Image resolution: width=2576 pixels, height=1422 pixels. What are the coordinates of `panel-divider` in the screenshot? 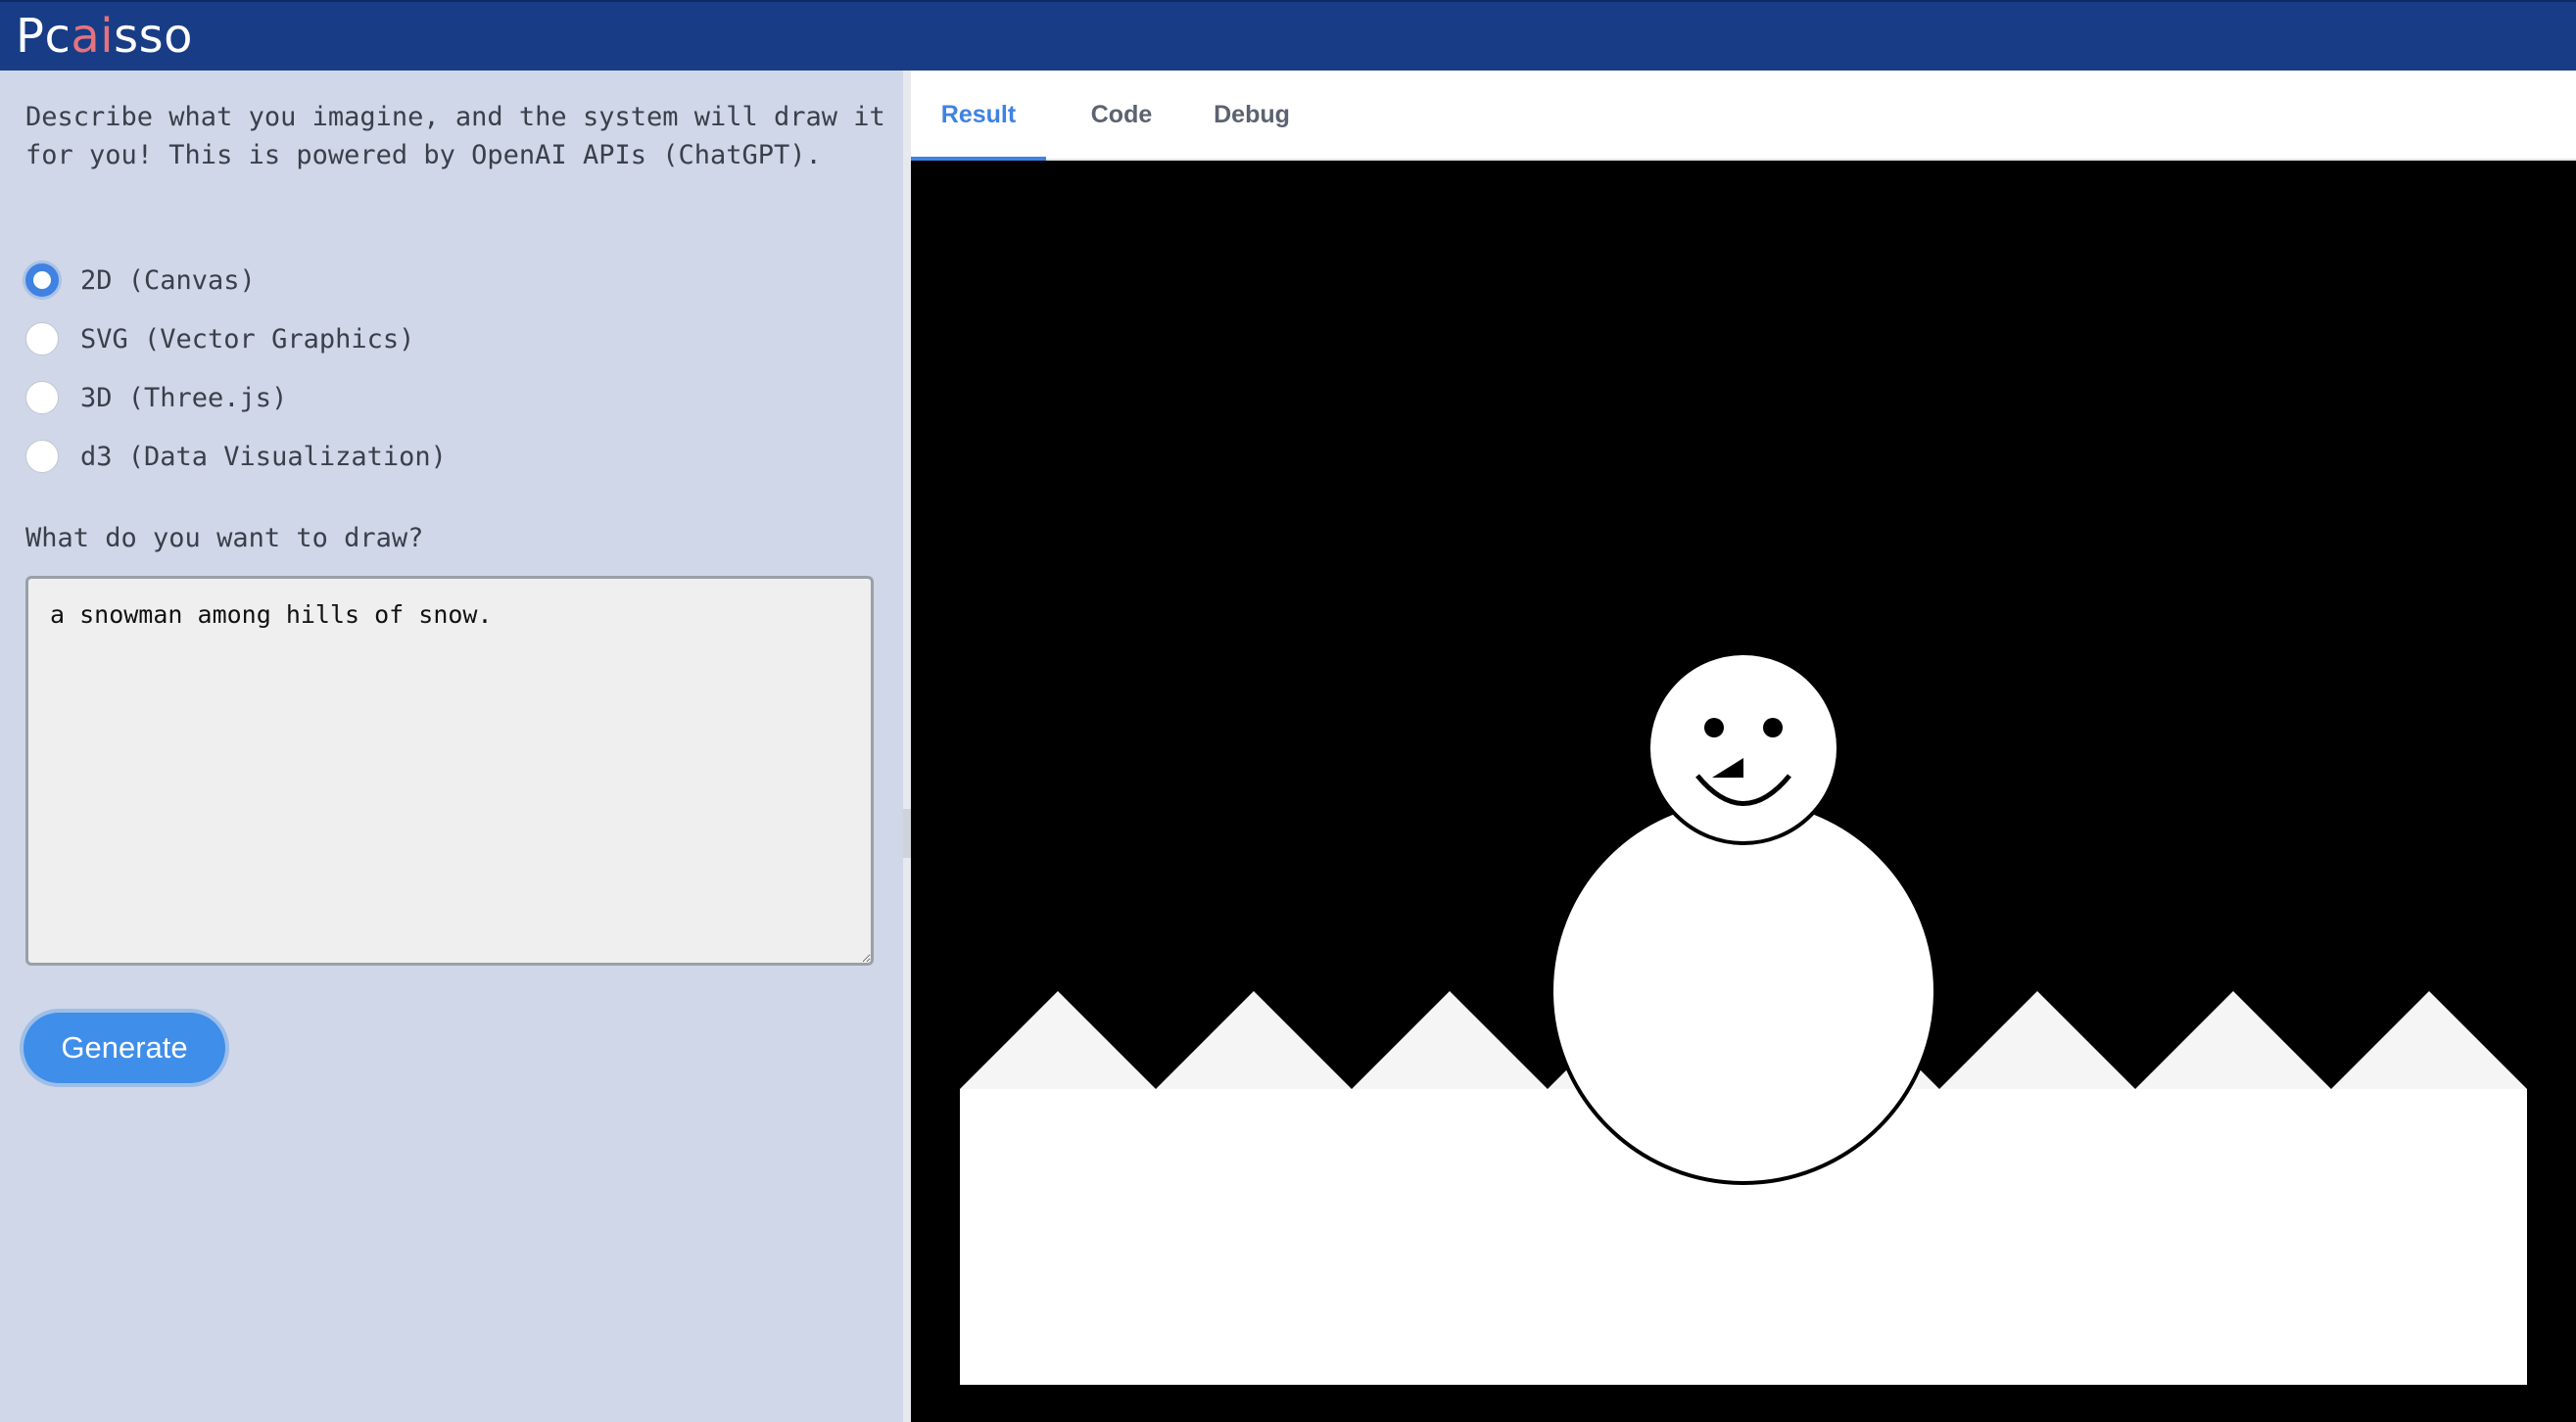 It's located at (907, 746).